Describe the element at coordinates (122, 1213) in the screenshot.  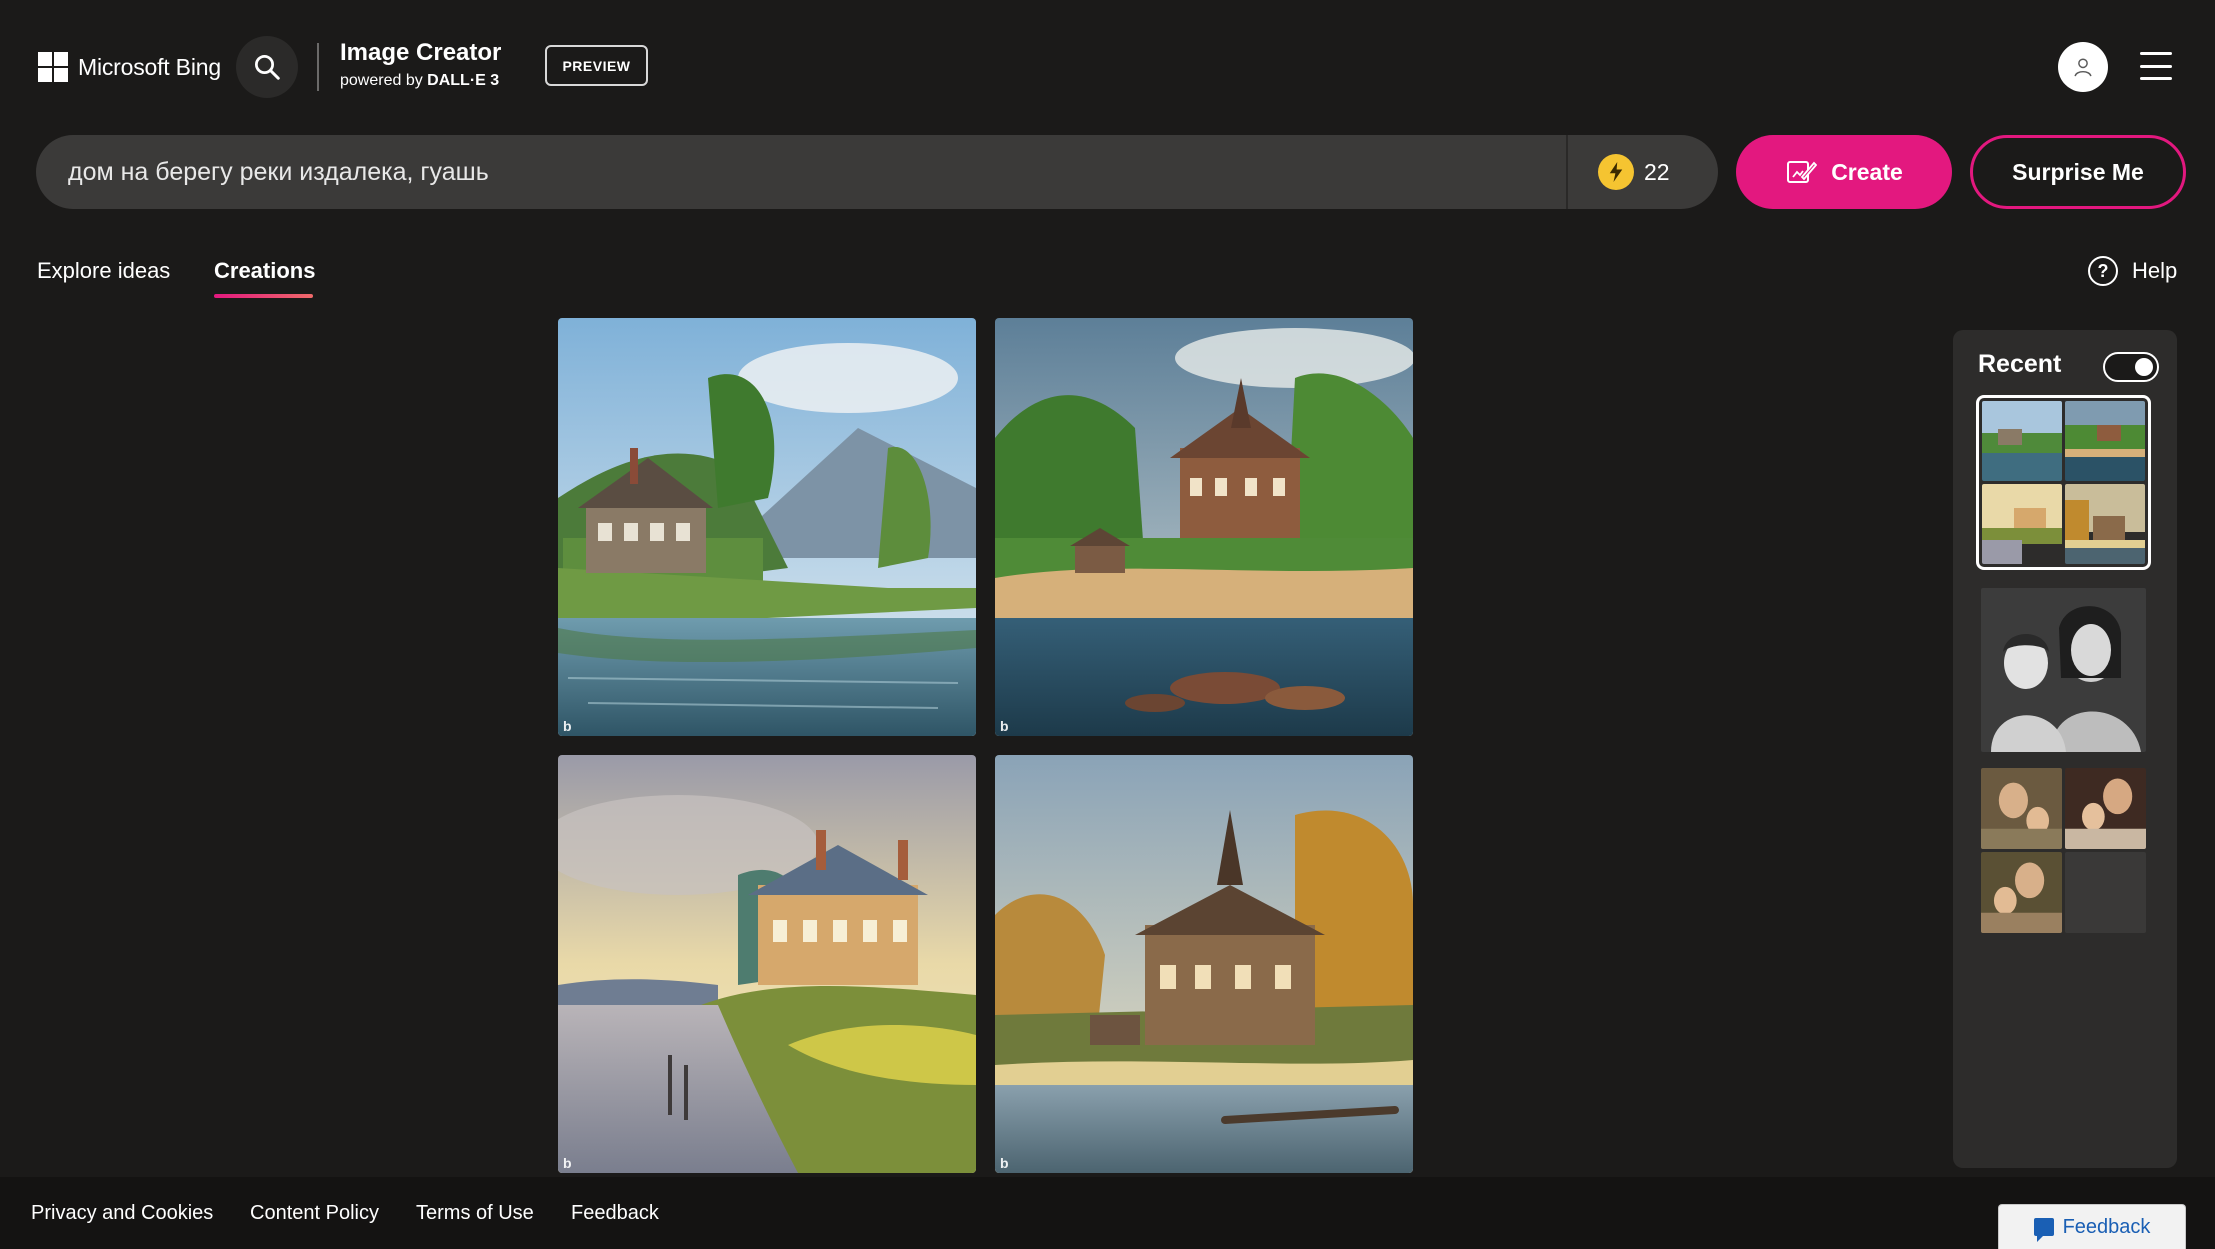
I see `footer-link-privacy: Privacy and Cookies` at that location.